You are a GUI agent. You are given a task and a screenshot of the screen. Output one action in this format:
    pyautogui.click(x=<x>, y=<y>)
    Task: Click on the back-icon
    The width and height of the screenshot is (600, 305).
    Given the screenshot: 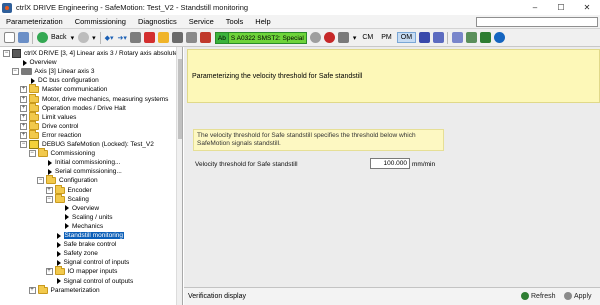 What is the action you would take?
    pyautogui.click(x=42, y=37)
    